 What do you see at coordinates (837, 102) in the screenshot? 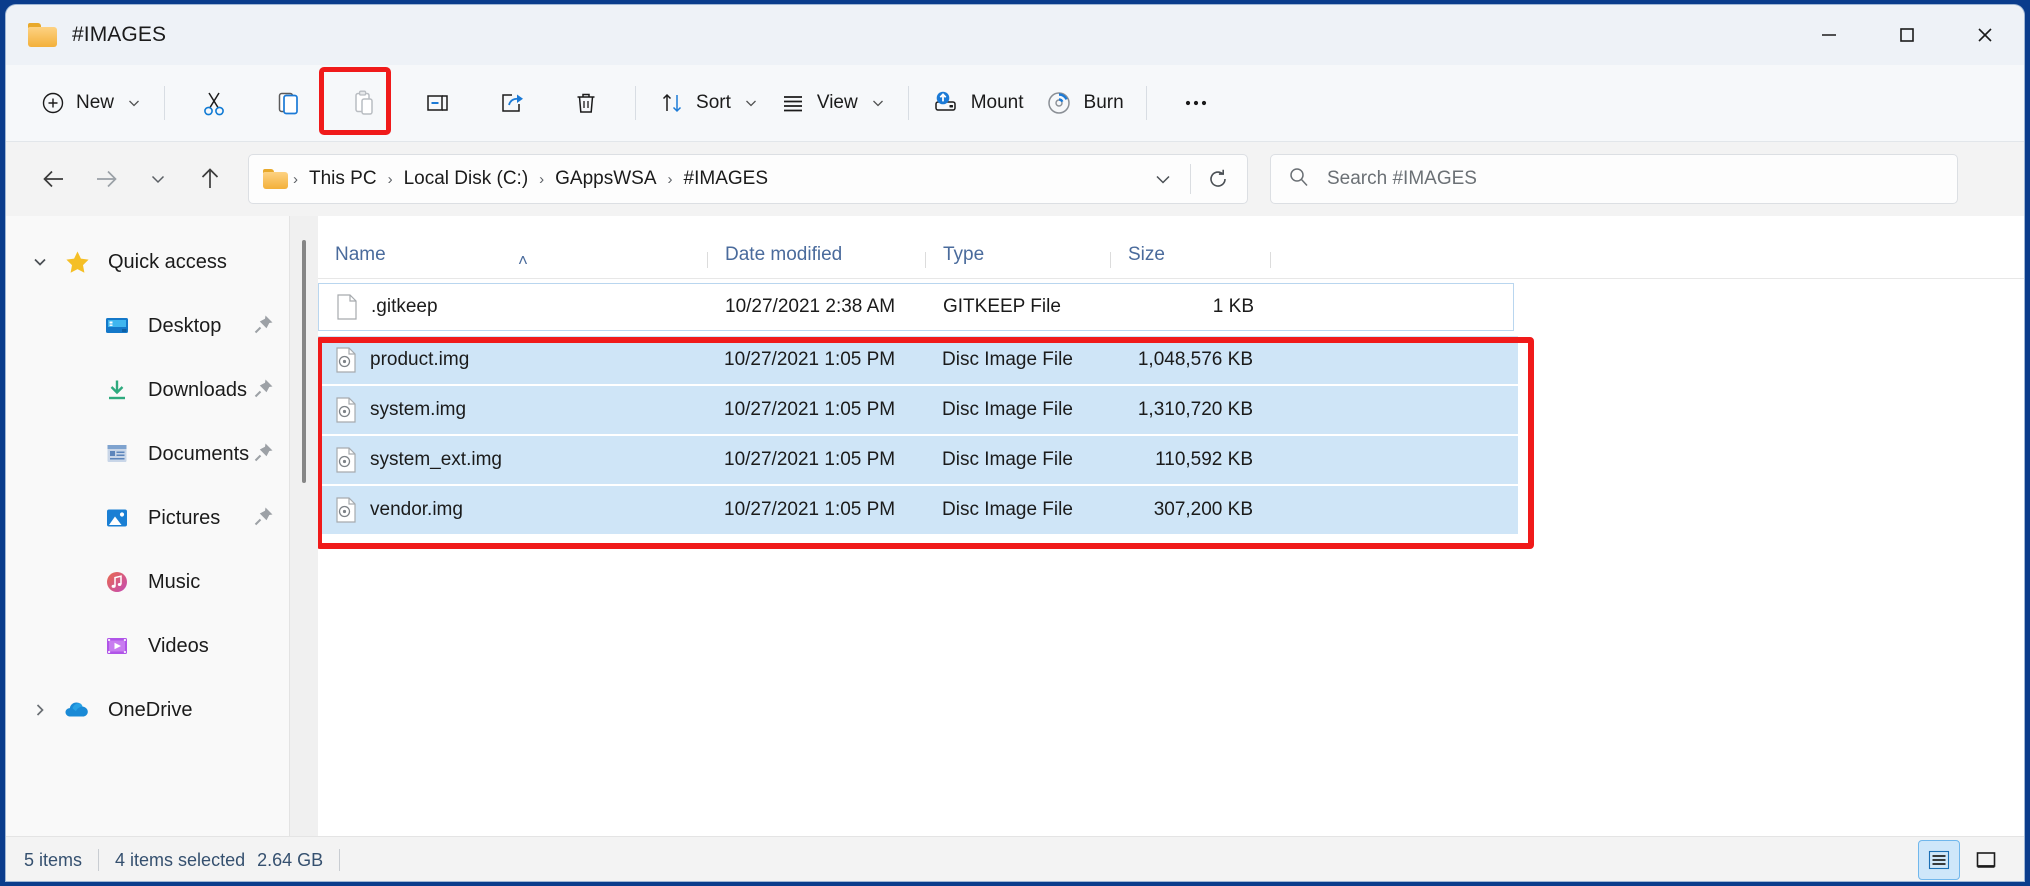
I see `view-button-label: View` at bounding box center [837, 102].